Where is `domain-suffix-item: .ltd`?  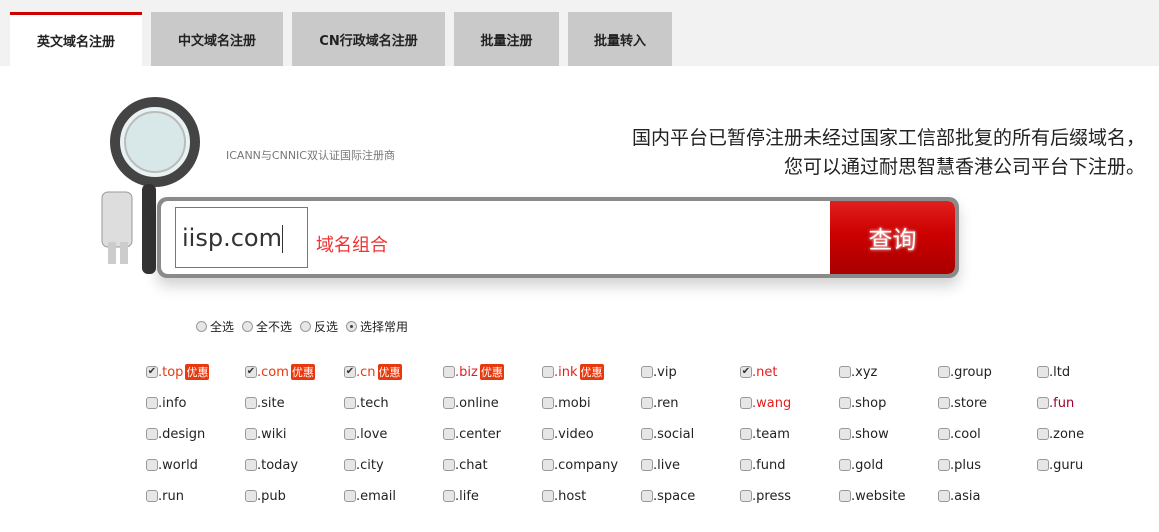
domain-suffix-item: .ltd is located at coordinates (1086, 372).